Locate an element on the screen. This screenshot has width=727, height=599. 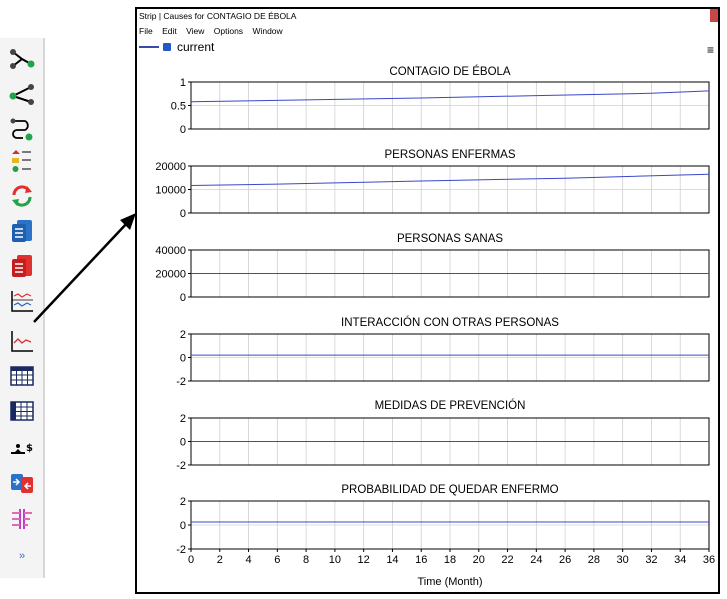
uses-tree-icon is located at coordinates (21, 94).